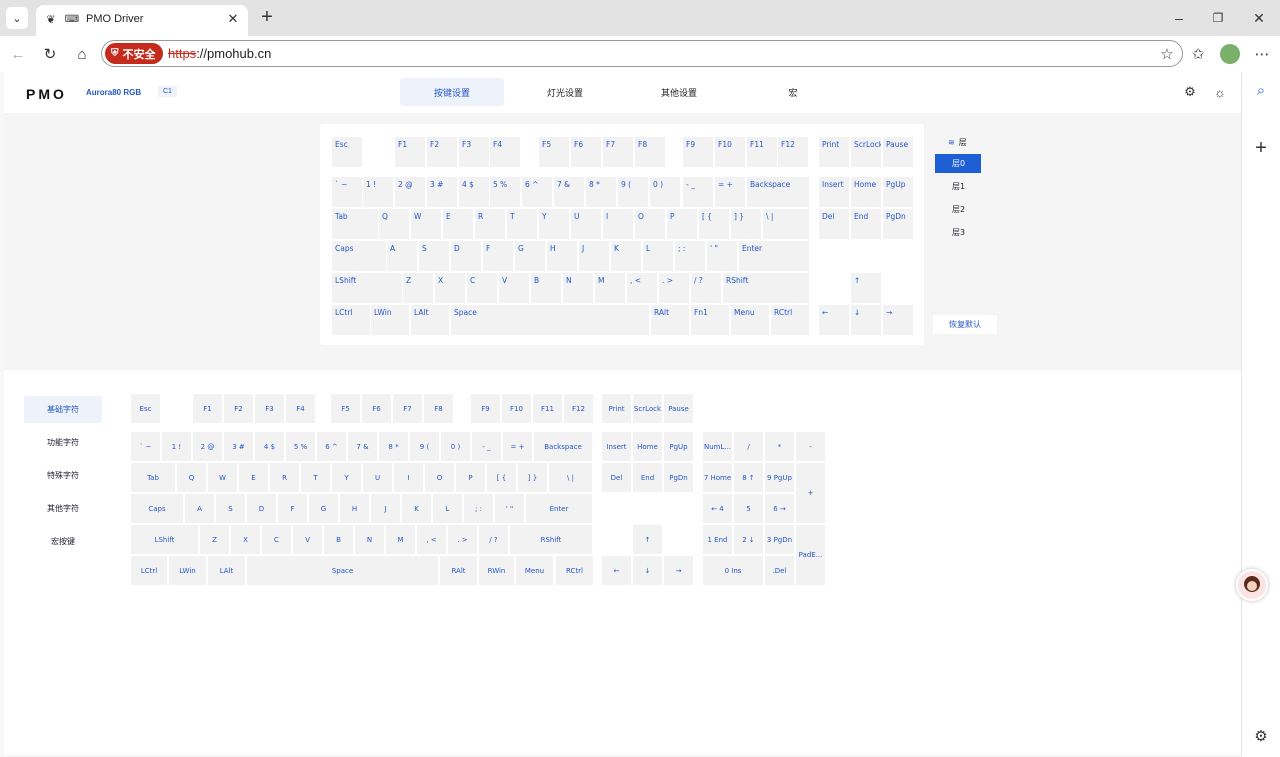  What do you see at coordinates (1261, 90) in the screenshot?
I see `search-icon: ⌕` at bounding box center [1261, 90].